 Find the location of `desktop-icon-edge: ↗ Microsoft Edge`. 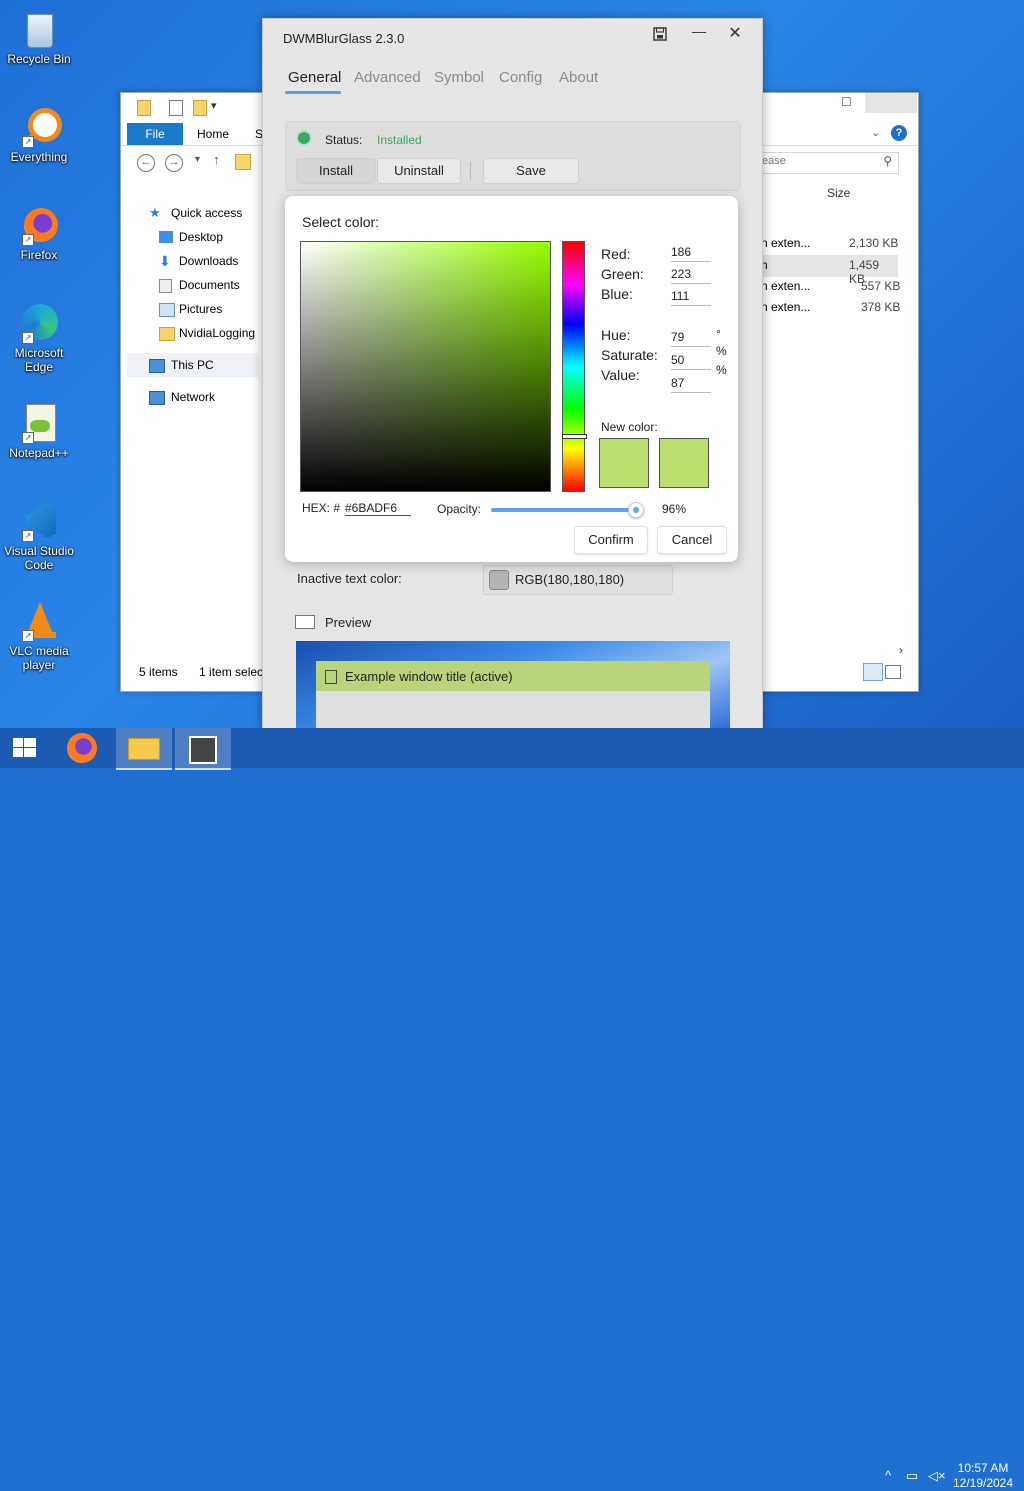

desktop-icon-edge: ↗ Microsoft Edge is located at coordinates (39, 338).